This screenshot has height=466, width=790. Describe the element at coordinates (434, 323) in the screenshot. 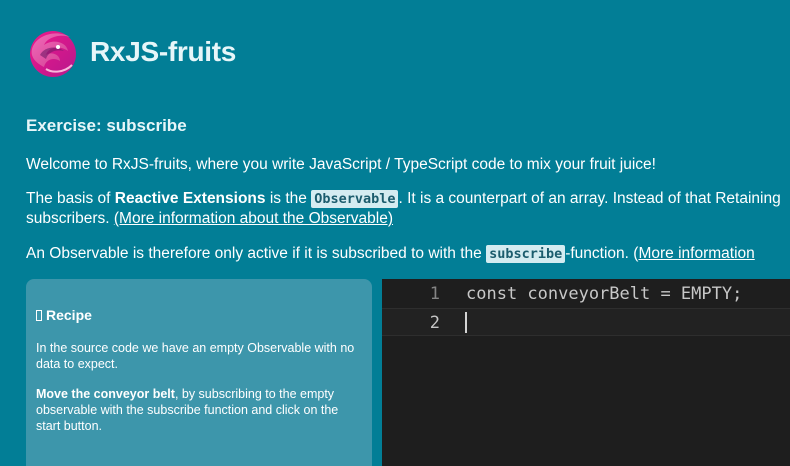

I see `line-number: 2` at that location.